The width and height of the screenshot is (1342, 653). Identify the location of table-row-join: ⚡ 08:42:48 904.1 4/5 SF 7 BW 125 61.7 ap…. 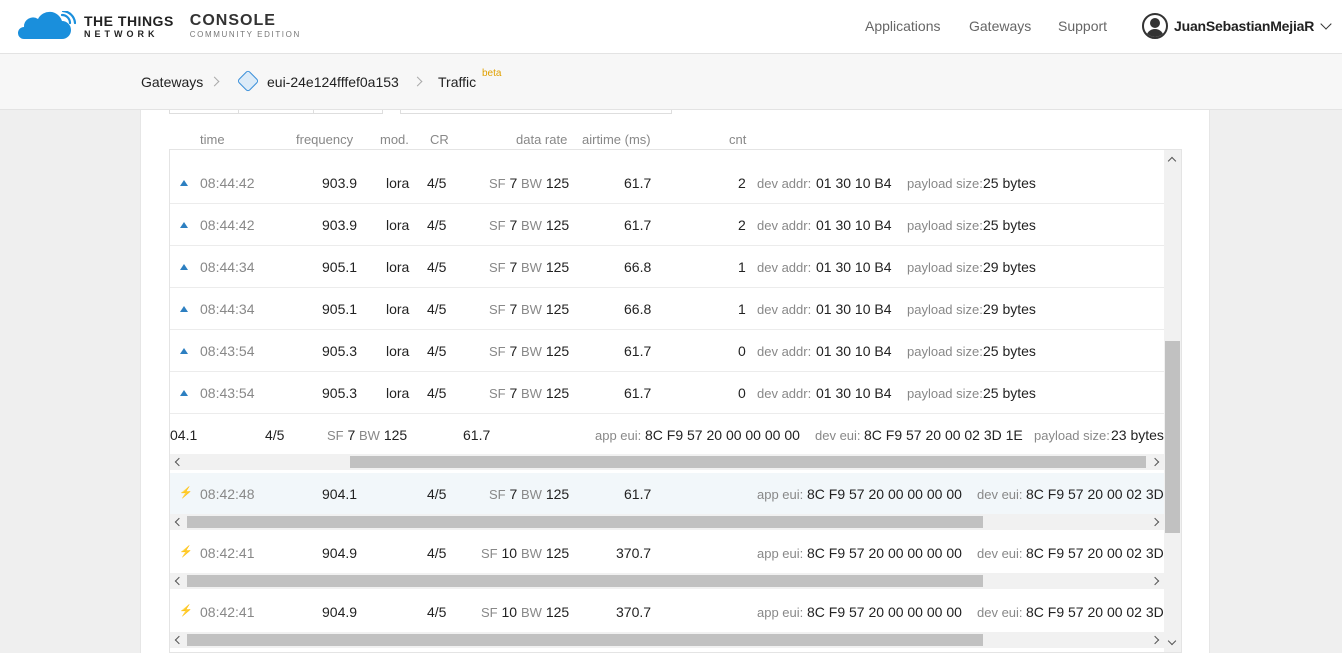
(667, 493).